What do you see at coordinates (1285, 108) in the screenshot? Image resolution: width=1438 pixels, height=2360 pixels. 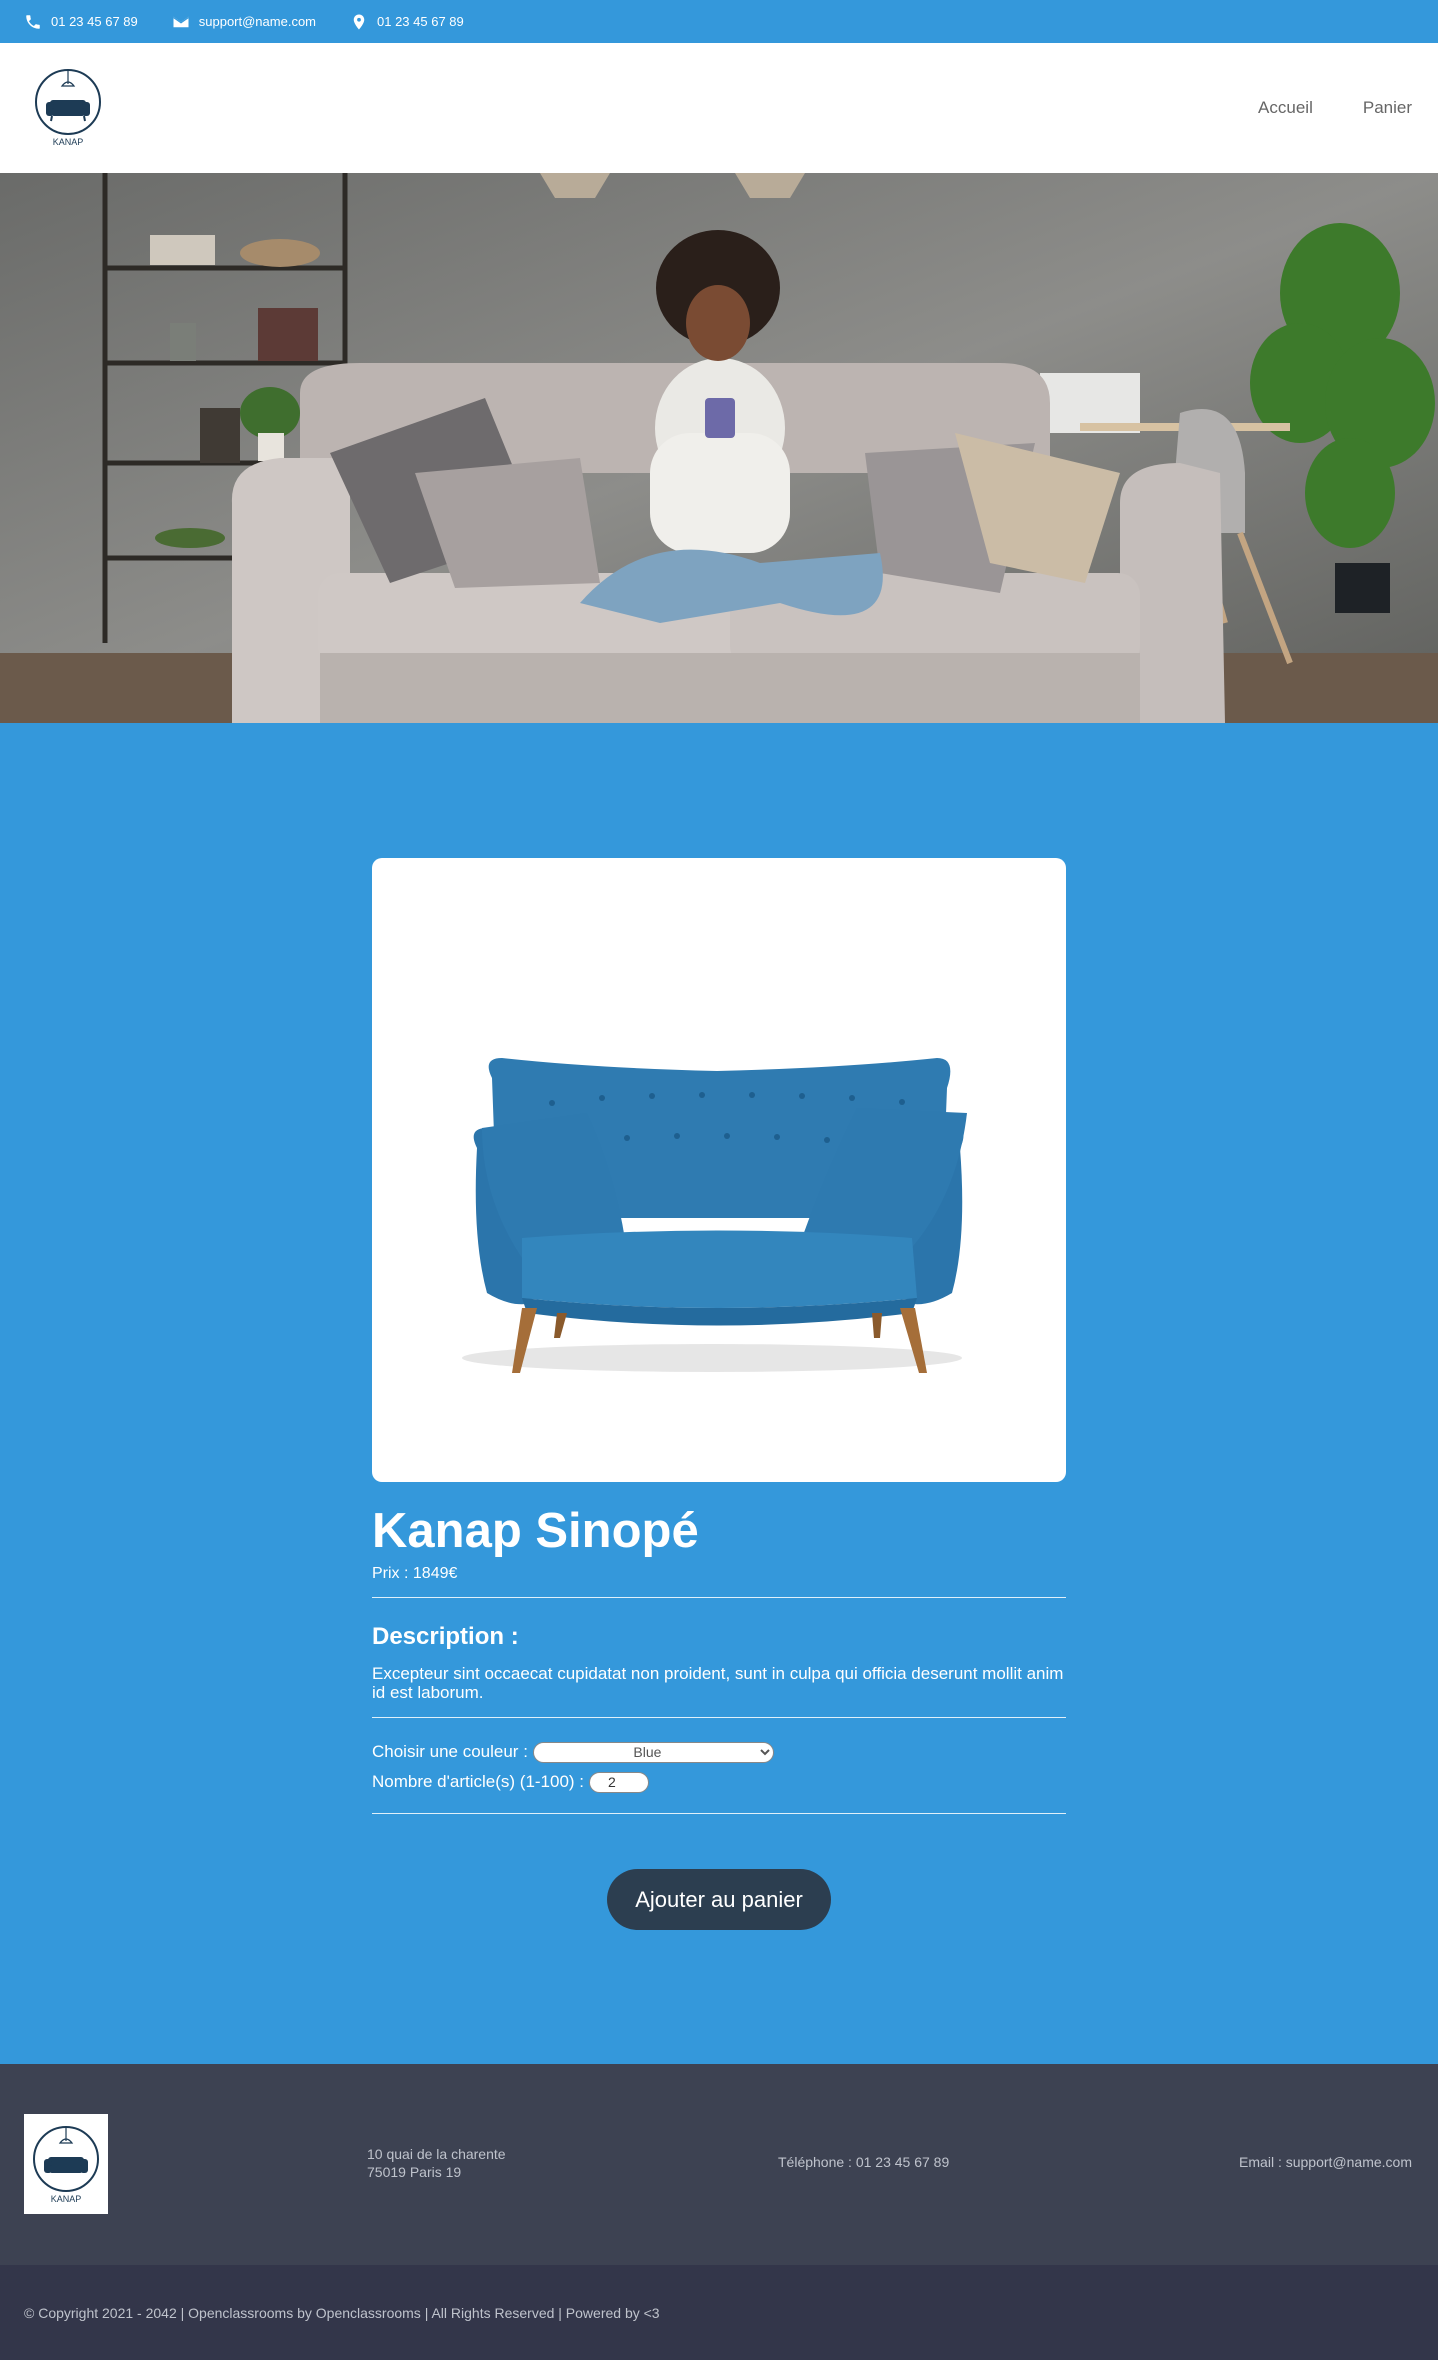 I see `nav-link-accueil: Accueil` at bounding box center [1285, 108].